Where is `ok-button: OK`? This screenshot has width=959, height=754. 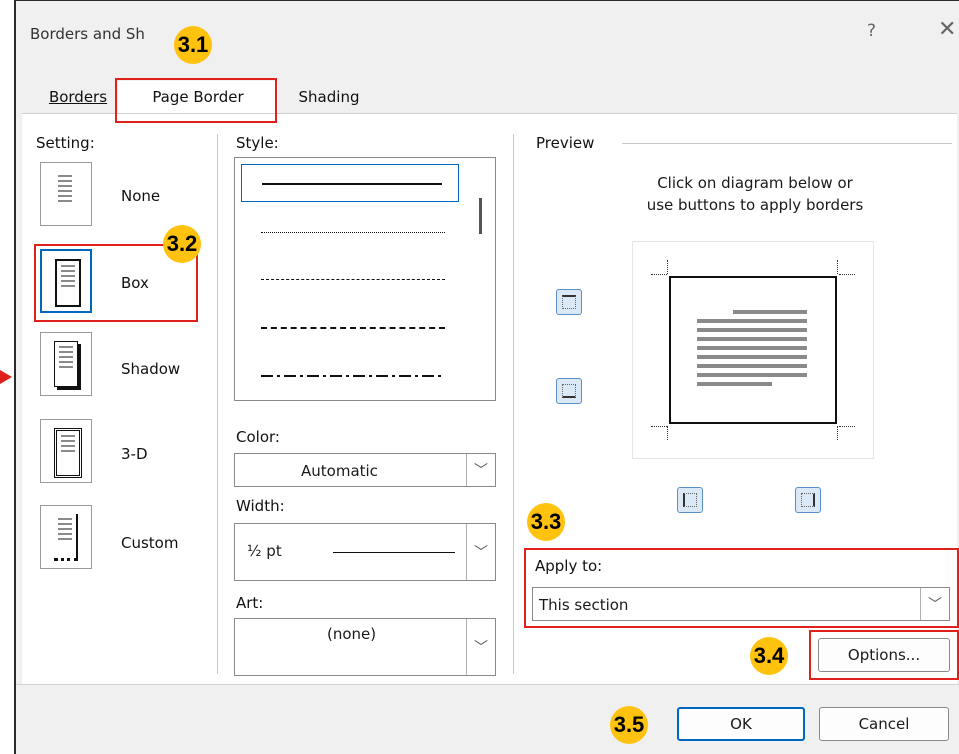
ok-button: OK is located at coordinates (741, 724).